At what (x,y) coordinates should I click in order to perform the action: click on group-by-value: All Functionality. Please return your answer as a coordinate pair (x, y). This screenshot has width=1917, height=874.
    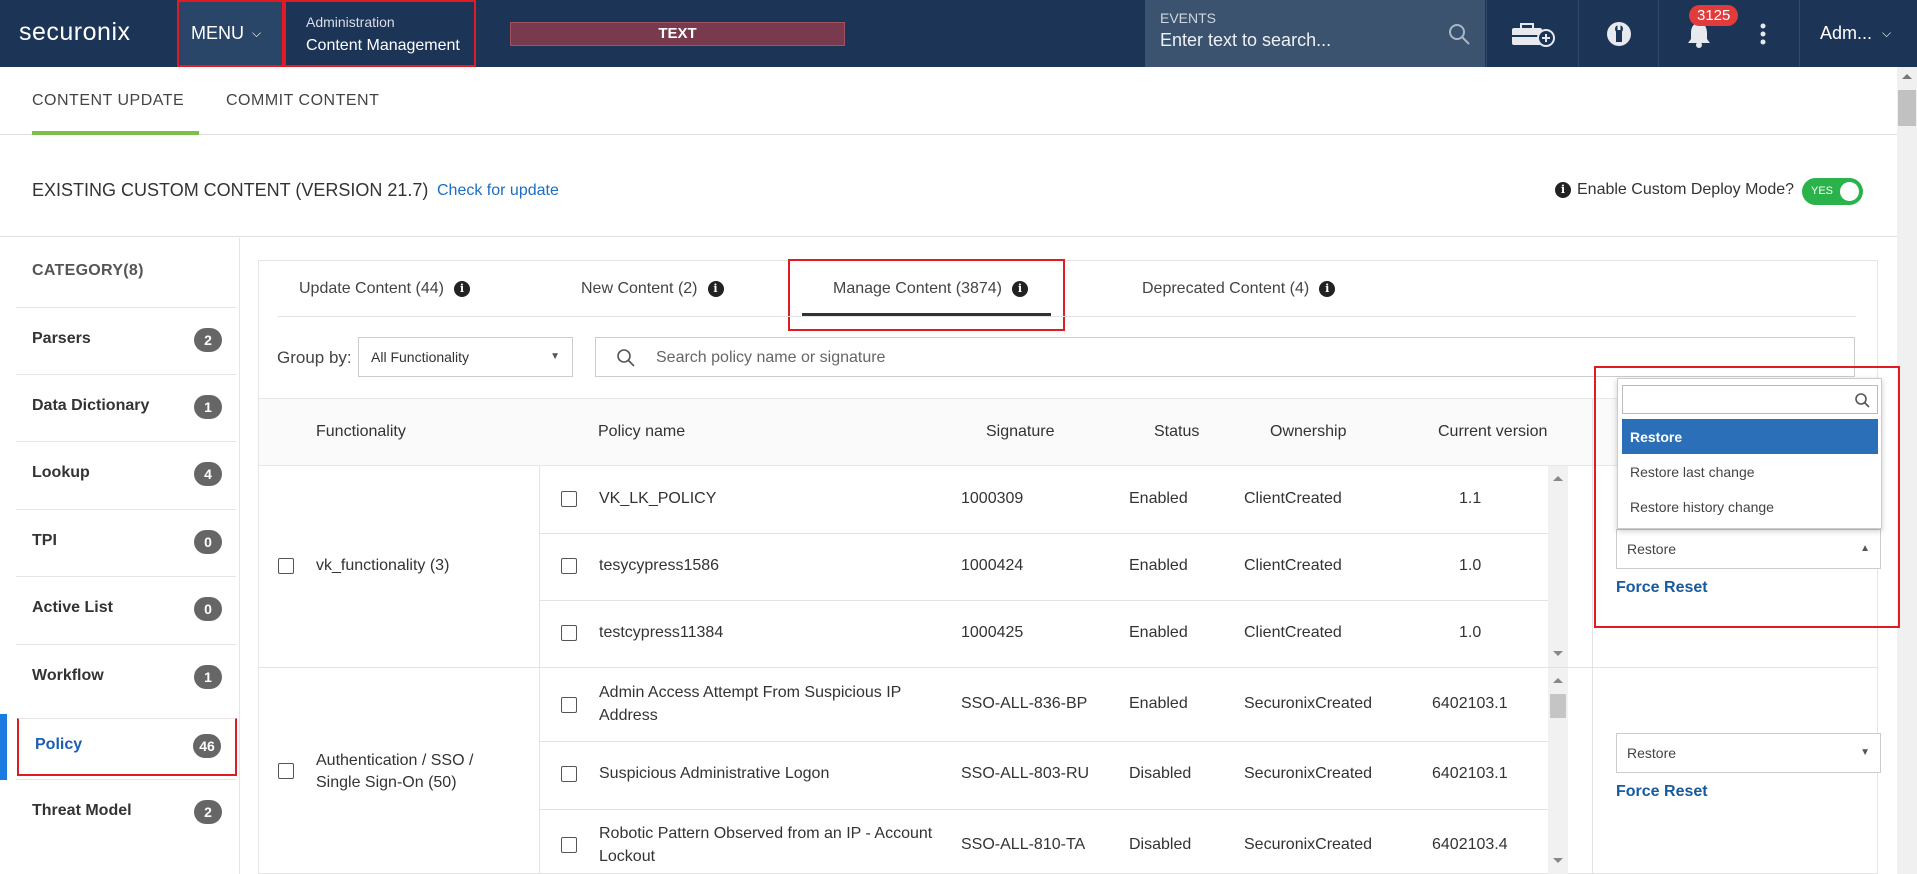
    Looking at the image, I should click on (420, 357).